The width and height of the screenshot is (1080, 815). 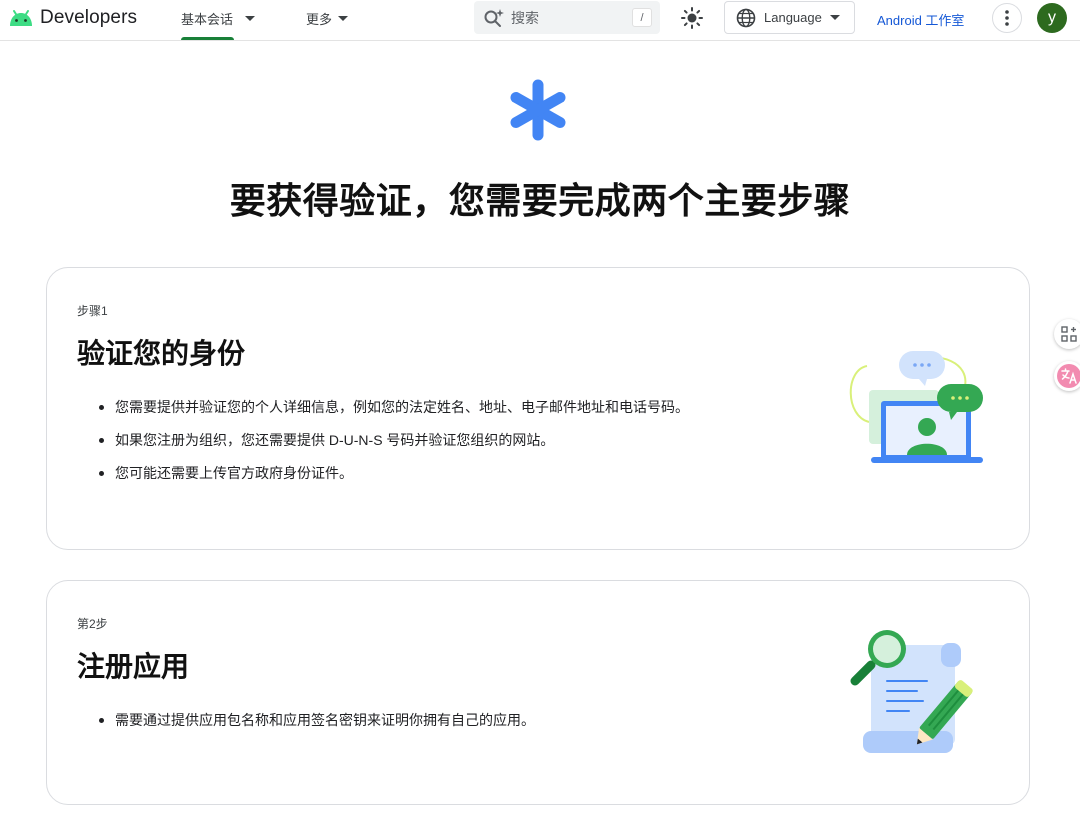 I want to click on android-studio-link: Android 工作室, so click(x=920, y=19).